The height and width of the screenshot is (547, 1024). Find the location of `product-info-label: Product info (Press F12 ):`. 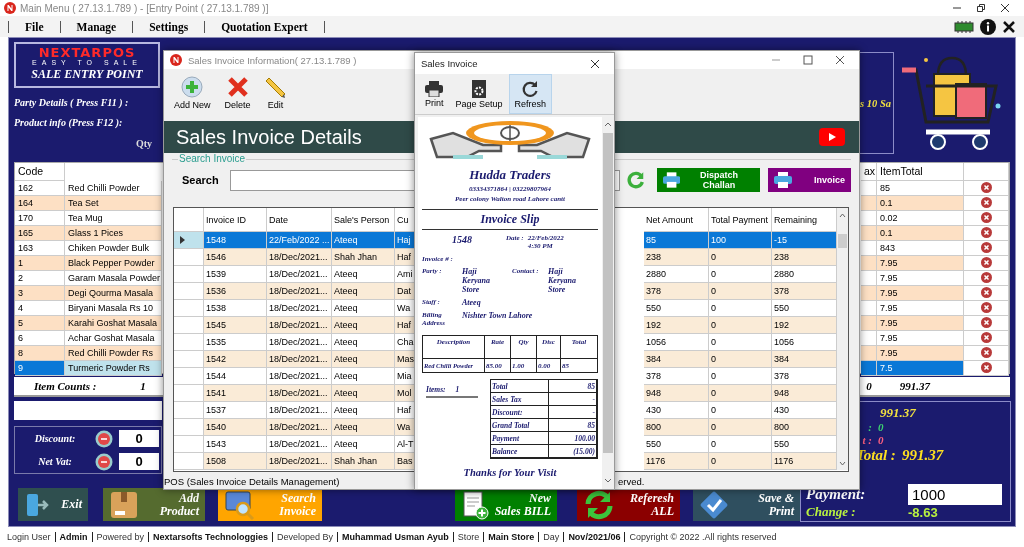

product-info-label: Product info (Press F12 ): is located at coordinates (69, 122).